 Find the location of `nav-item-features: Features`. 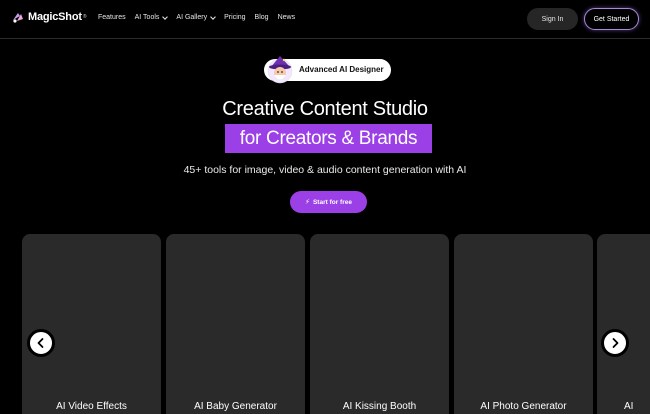

nav-item-features: Features is located at coordinates (112, 17).